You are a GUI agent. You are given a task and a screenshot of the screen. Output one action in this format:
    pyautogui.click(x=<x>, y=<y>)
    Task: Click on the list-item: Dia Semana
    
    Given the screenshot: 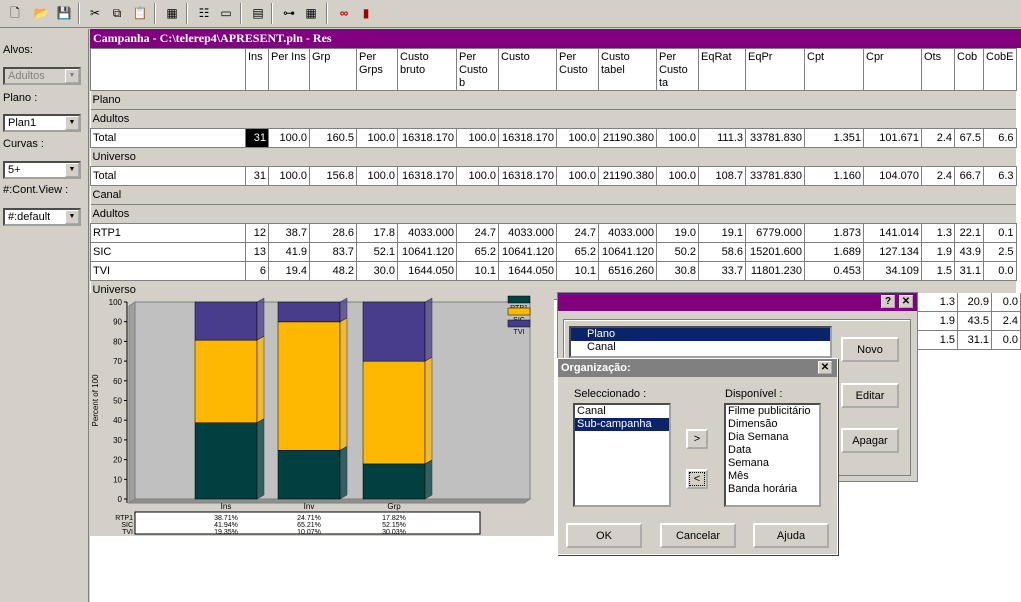 What is the action you would take?
    pyautogui.click(x=772, y=437)
    